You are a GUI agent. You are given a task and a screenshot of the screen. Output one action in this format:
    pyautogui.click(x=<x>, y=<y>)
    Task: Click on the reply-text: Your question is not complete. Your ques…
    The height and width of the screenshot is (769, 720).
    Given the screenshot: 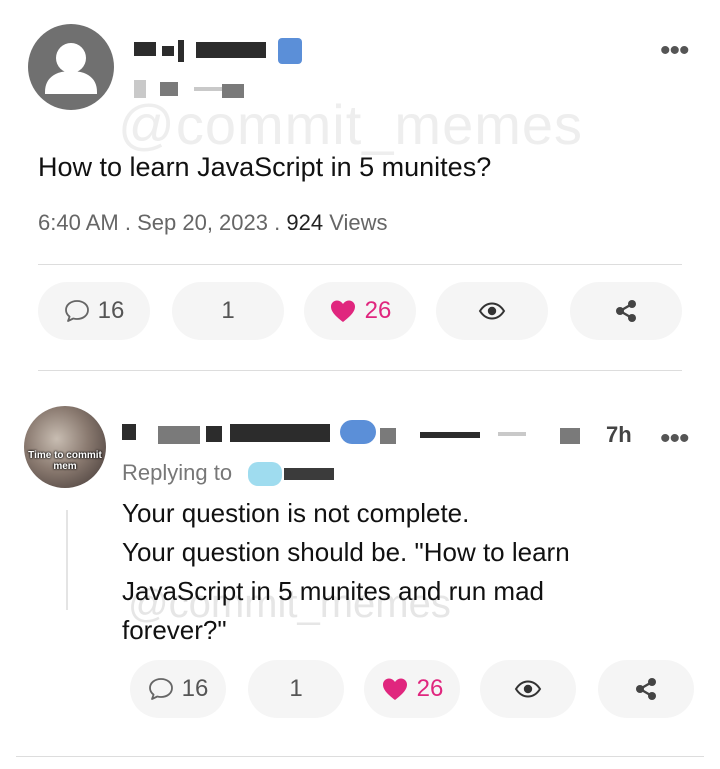 What is the action you would take?
    pyautogui.click(x=382, y=572)
    